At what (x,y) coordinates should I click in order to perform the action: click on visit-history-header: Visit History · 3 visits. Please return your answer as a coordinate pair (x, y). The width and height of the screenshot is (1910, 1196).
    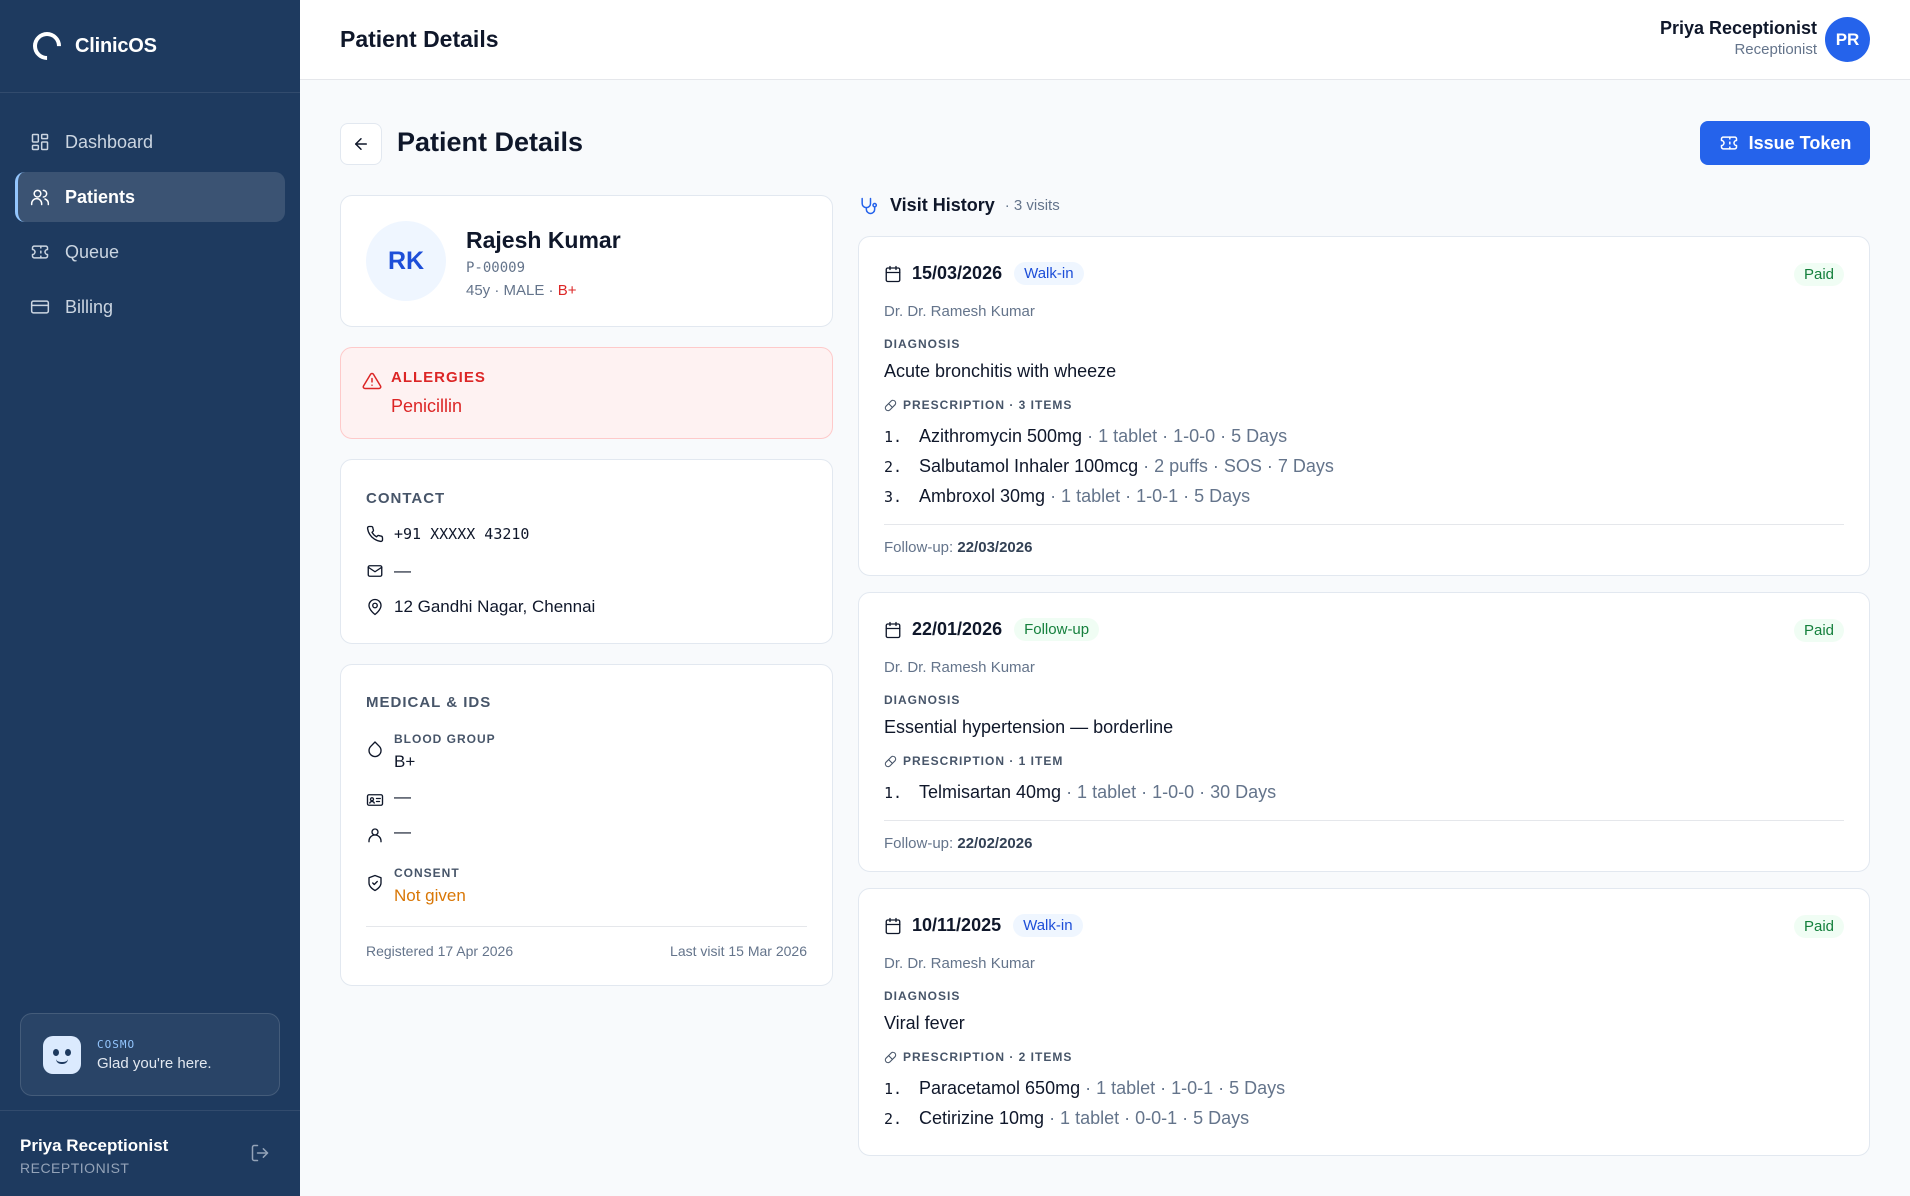
    Looking at the image, I should click on (959, 205).